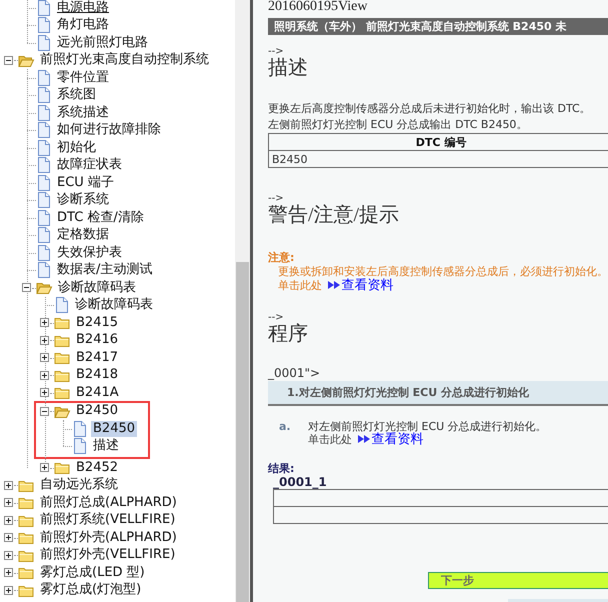 The height and width of the screenshot is (602, 608). What do you see at coordinates (442, 271) in the screenshot?
I see `notice-text: 更换或拆卸和安装左后高度控制传感器分总成后，必须进行初始化。` at bounding box center [442, 271].